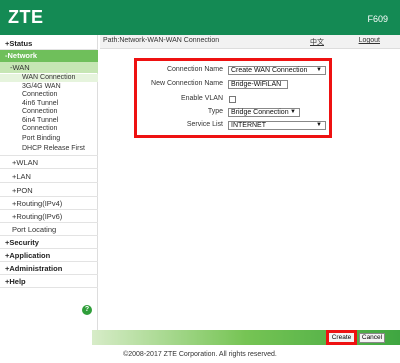 This screenshot has width=400, height=363. Describe the element at coordinates (194, 69) in the screenshot. I see `connection-name-label: Connection Name` at that location.